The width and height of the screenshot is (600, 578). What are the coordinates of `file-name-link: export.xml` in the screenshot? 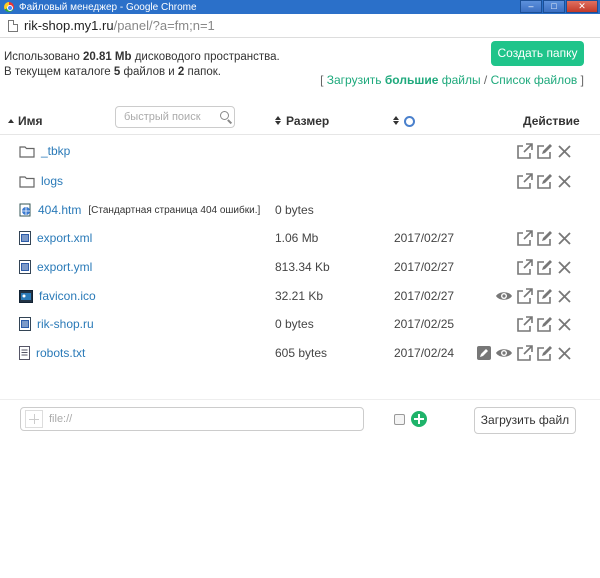 It's located at (64, 238).